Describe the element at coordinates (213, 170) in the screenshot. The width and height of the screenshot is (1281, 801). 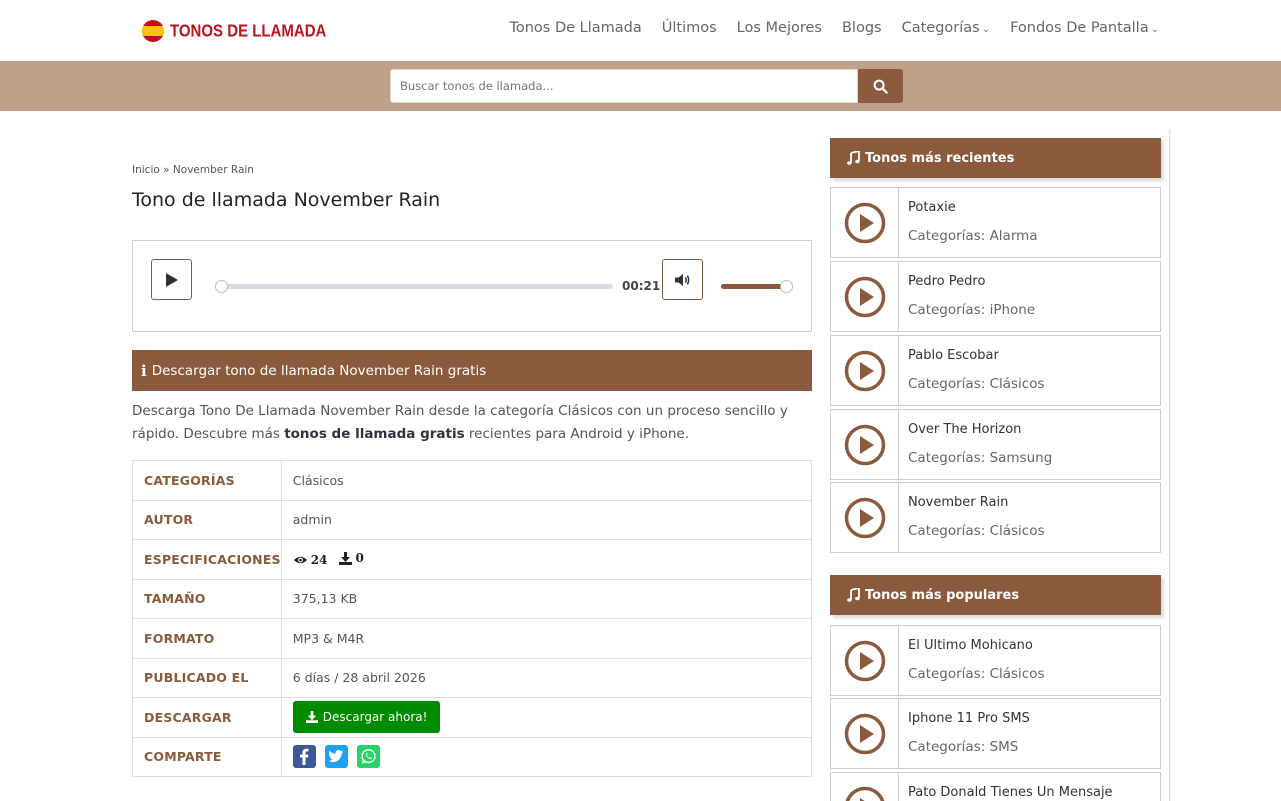
I see `breadcrumb-current: November Rain` at that location.